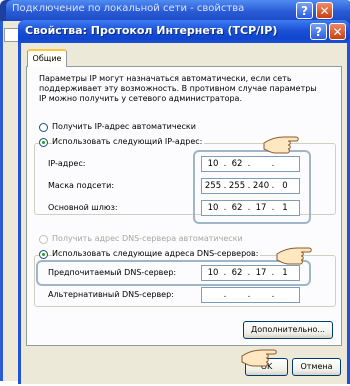  I want to click on alternate-dns-label: Альтернативный DNS-сервер:, so click(111, 294).